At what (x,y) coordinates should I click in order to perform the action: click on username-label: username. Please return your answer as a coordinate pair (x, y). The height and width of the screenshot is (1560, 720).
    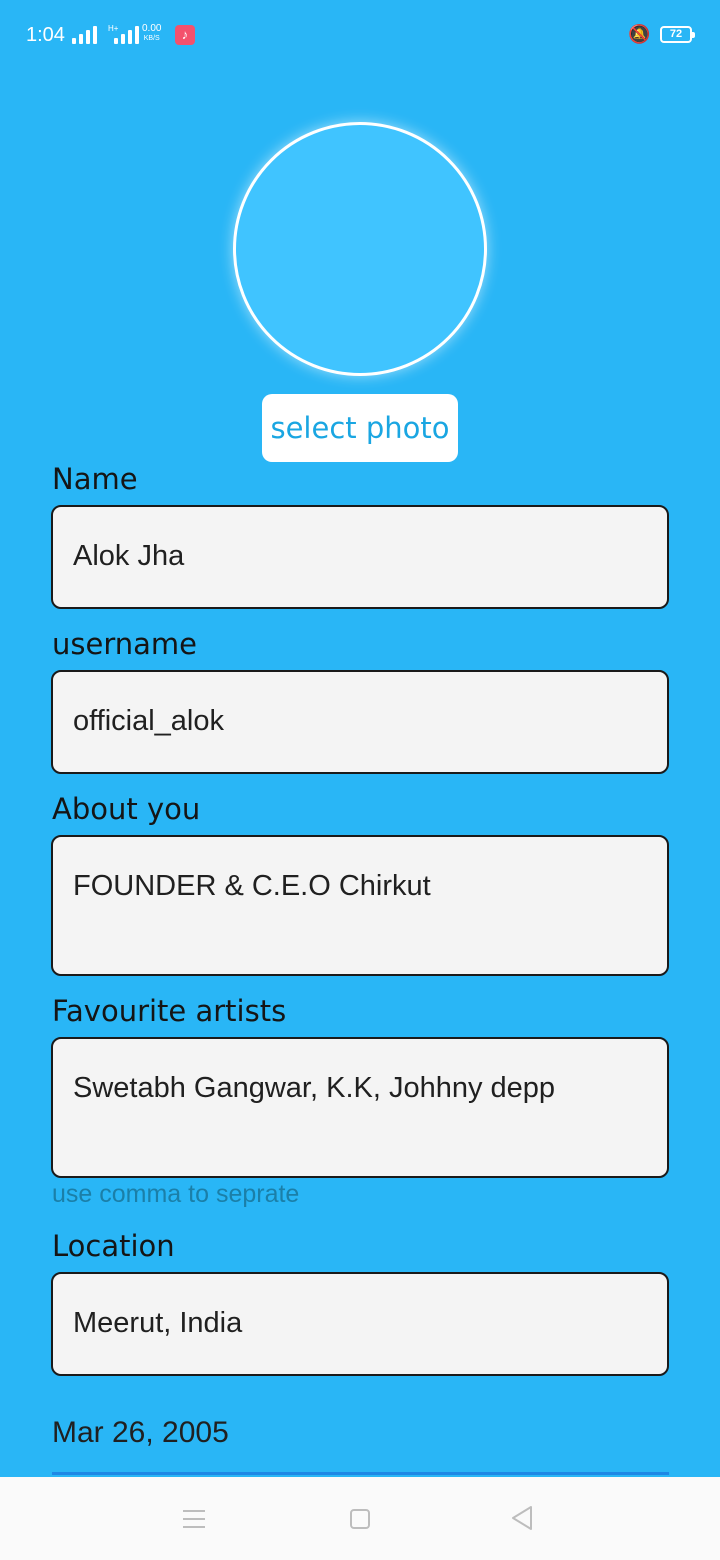
    Looking at the image, I should click on (124, 644).